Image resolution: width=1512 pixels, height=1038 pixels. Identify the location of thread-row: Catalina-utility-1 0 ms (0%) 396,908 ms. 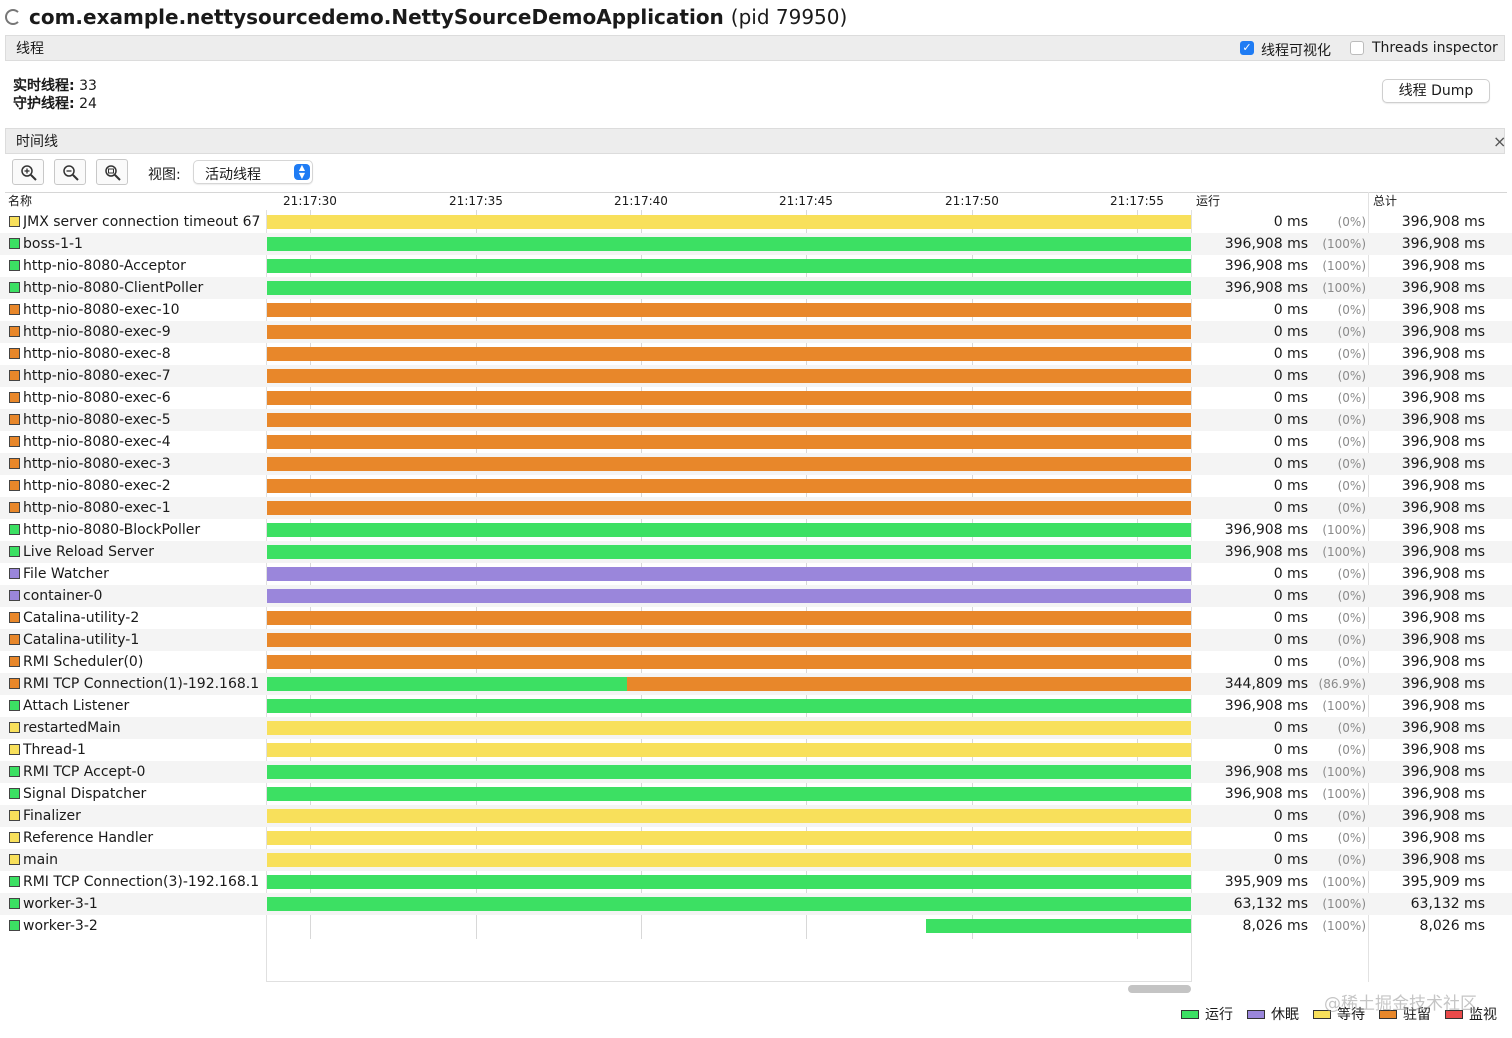
(756, 640).